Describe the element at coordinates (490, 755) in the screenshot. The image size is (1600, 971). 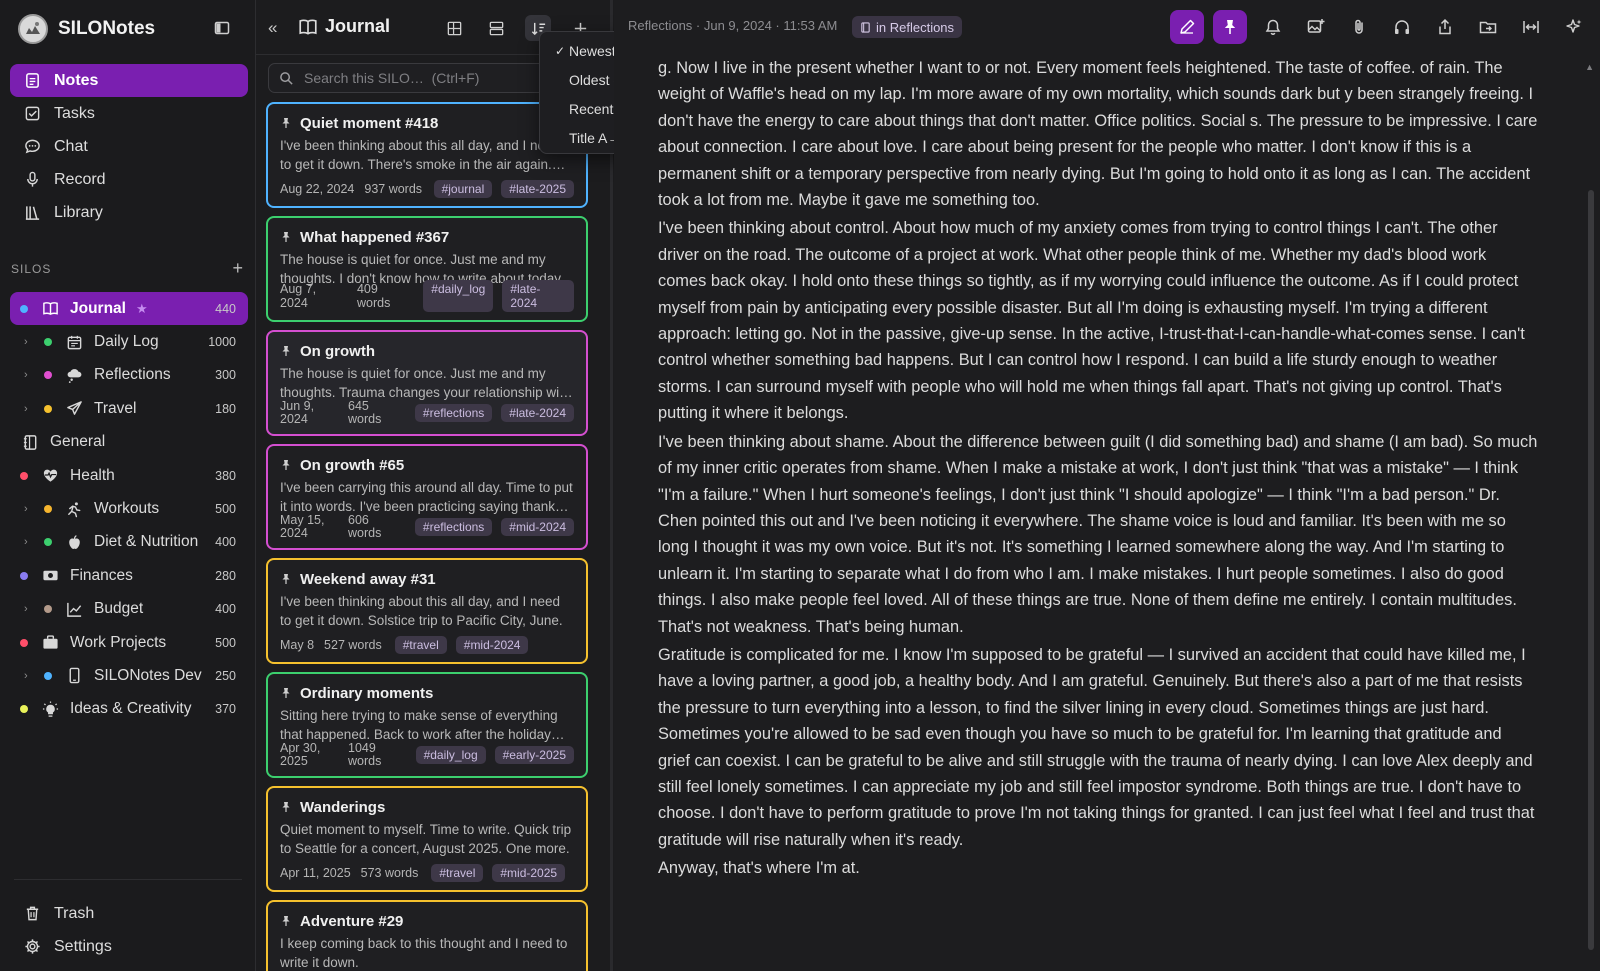
I see `note-card-tags: #daily_log #early-2025` at that location.